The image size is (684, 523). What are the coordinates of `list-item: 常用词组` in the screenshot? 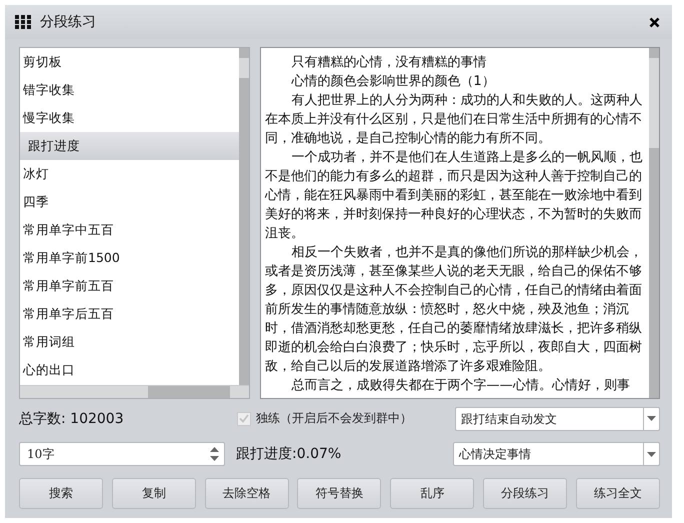 It's located at (129, 342).